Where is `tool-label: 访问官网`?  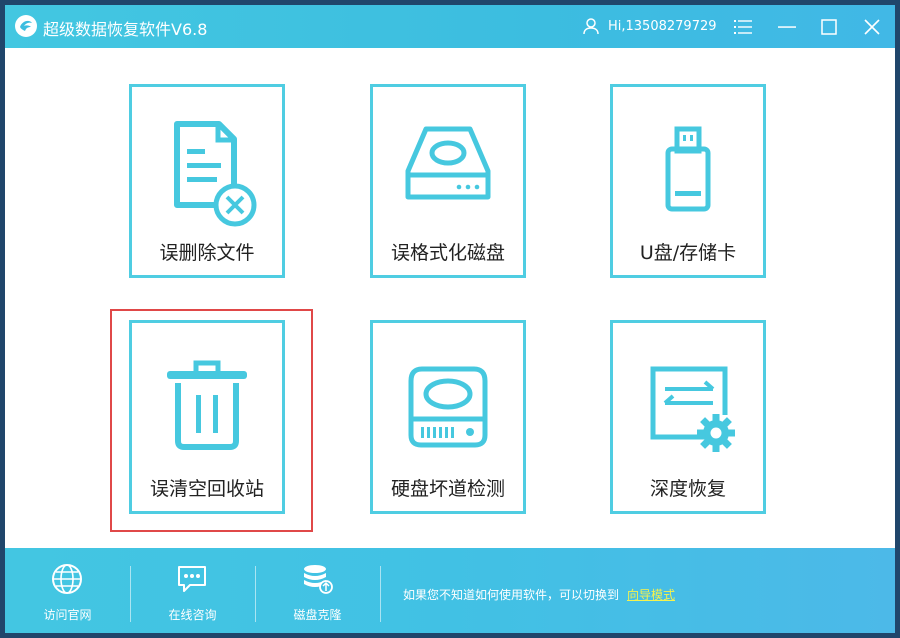 tool-label: 访问官网 is located at coordinates (67, 615).